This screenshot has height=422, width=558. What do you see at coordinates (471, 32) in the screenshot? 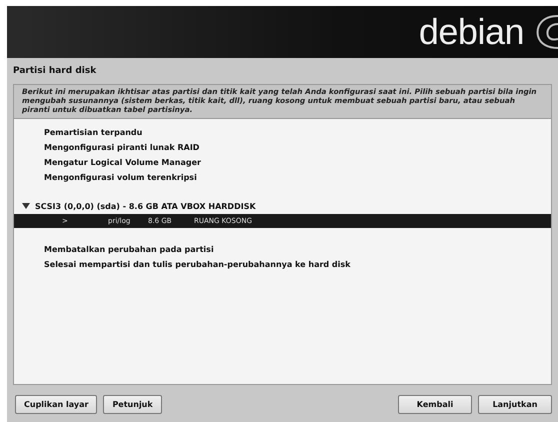
I see `logo-text: debian` at bounding box center [471, 32].